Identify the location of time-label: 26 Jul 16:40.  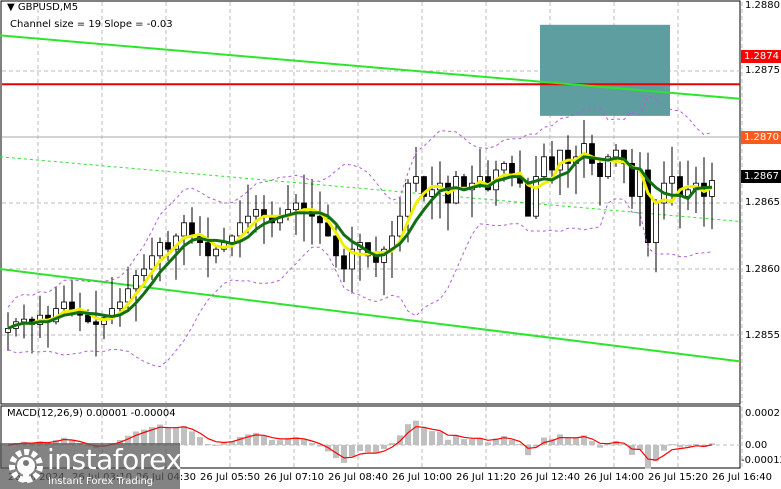
(742, 477).